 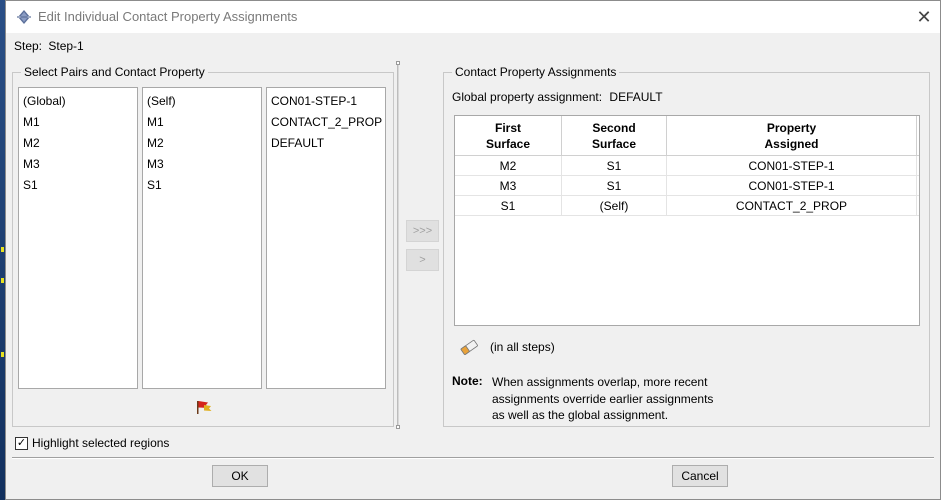 I want to click on table-row: M2 S1 CON01-STEP-1, so click(x=687, y=166).